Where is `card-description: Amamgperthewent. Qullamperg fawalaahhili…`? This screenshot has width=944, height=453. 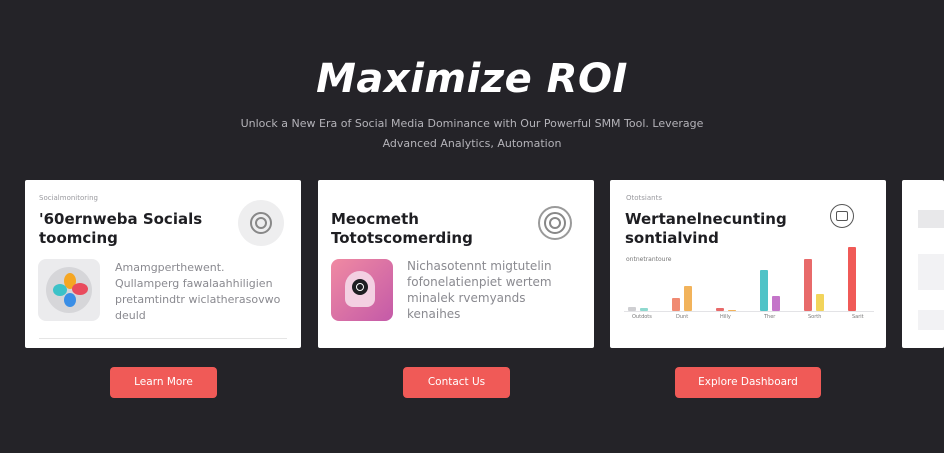 card-description: Amamgperthewent. Qullamperg fawalaahhili… is located at coordinates (198, 291).